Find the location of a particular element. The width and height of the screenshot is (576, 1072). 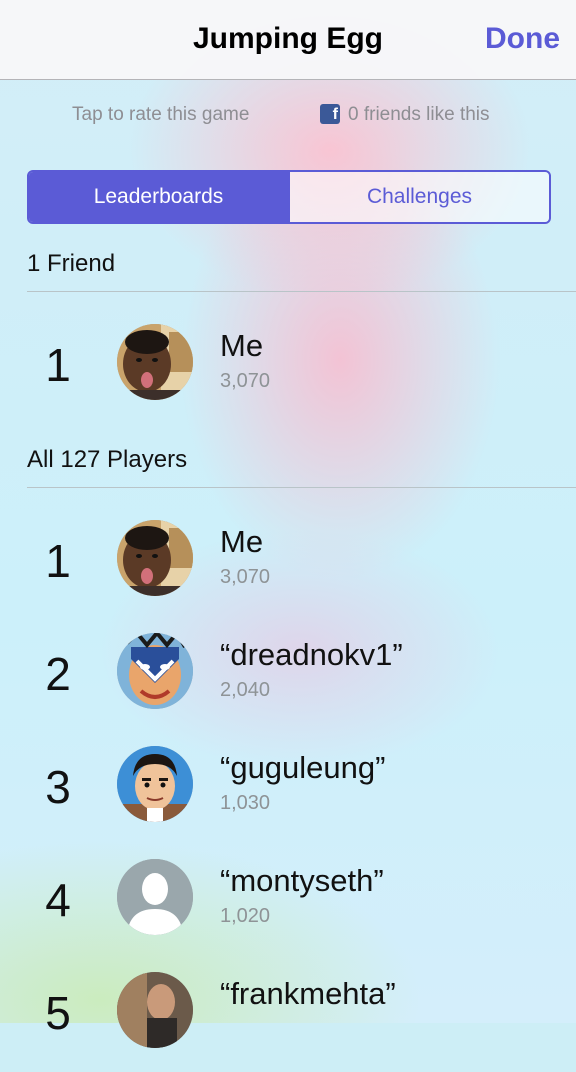

player-name: “montyseth” is located at coordinates (302, 880).